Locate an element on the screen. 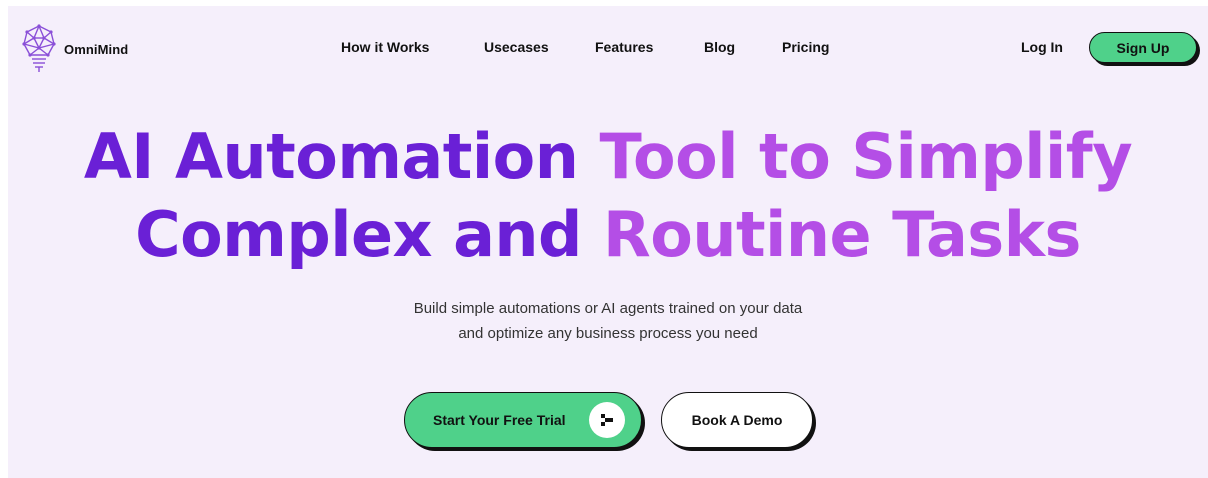 The image size is (1208, 478). login-link: Log In is located at coordinates (1042, 47).